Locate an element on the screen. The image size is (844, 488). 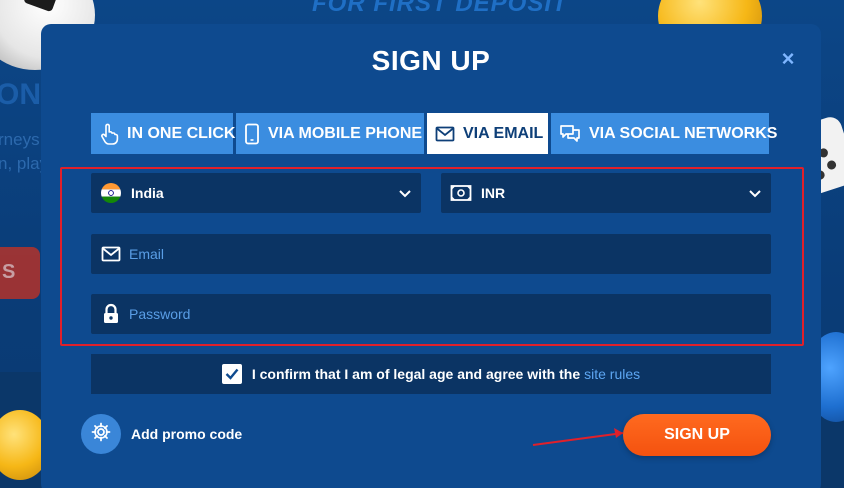
promo-code-button is located at coordinates (101, 434).